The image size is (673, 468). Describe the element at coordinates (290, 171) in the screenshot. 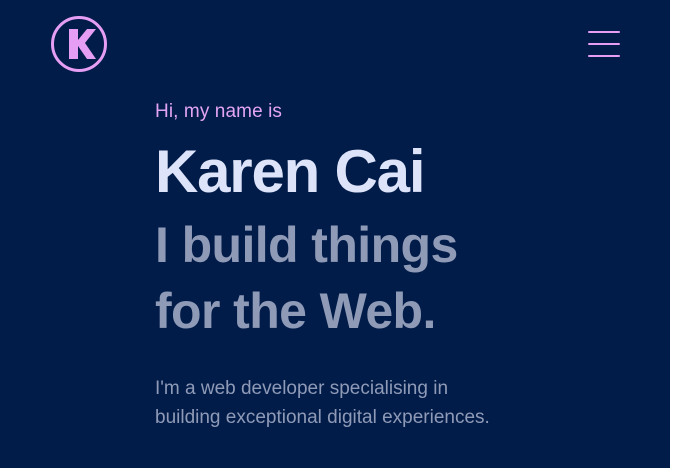

I see `hero-name: Karen Cai` at that location.